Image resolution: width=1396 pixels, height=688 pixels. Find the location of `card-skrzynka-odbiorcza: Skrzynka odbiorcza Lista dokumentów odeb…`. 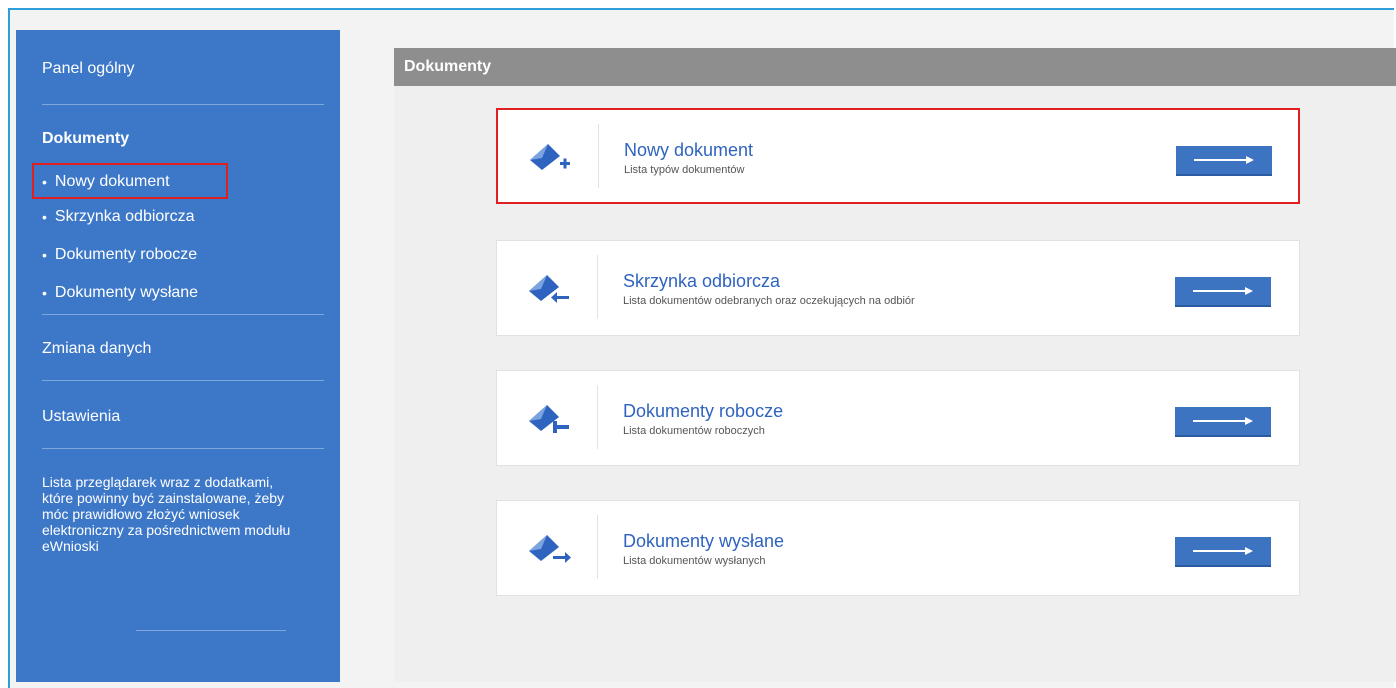

card-skrzynka-odbiorcza: Skrzynka odbiorcza Lista dokumentów odeb… is located at coordinates (898, 288).